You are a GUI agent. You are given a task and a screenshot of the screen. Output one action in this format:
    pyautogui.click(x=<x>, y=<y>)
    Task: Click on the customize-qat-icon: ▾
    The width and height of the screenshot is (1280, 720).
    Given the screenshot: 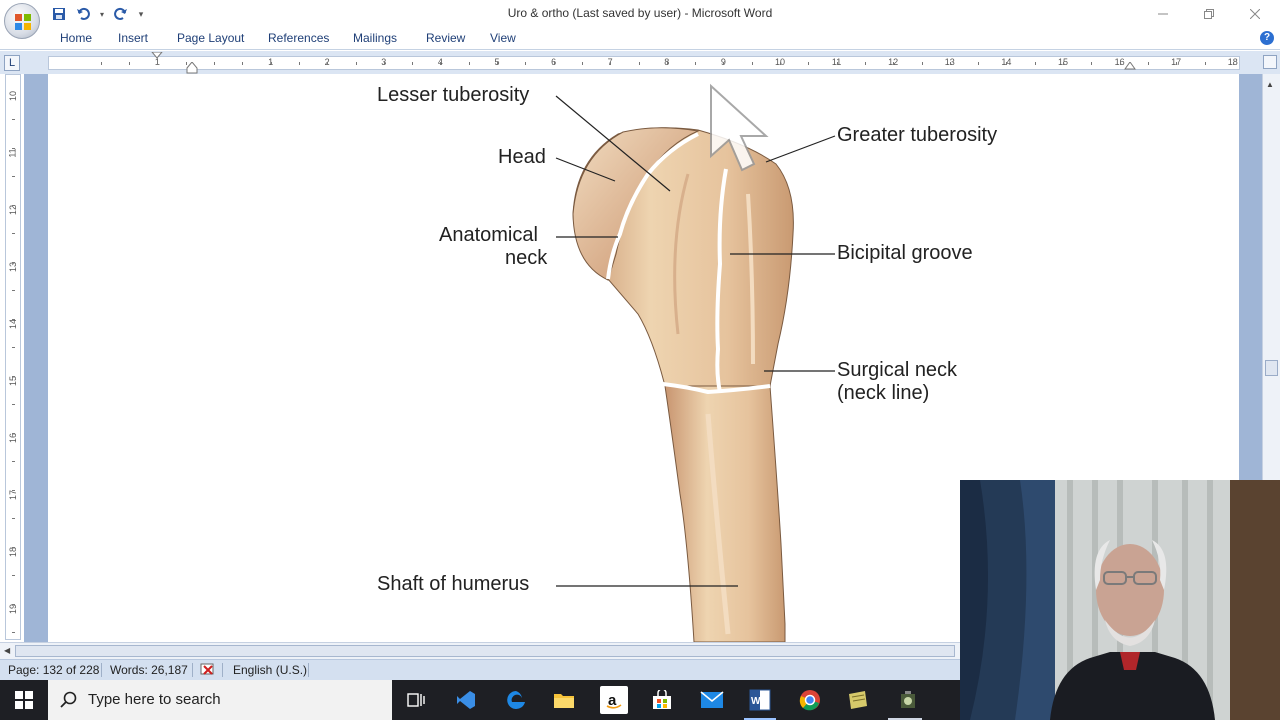 What is the action you would take?
    pyautogui.click(x=141, y=14)
    